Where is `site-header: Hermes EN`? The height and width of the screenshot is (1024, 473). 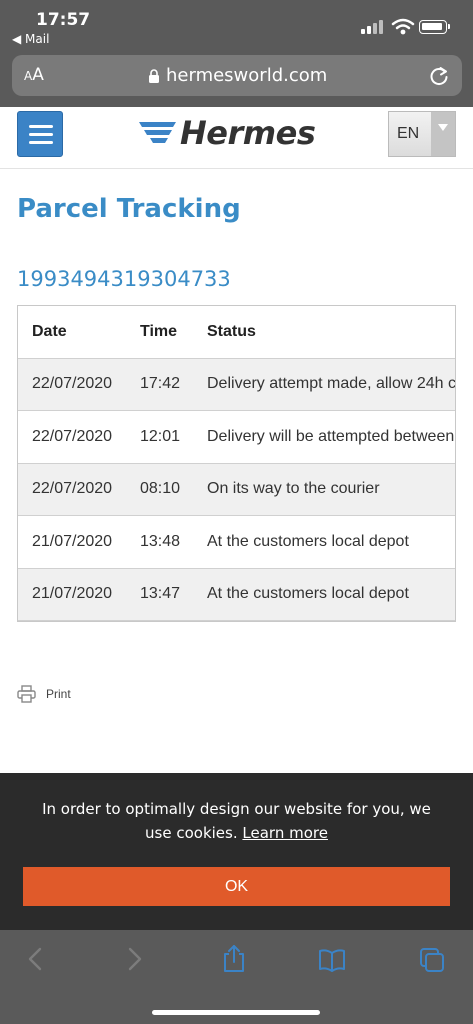
site-header: Hermes EN is located at coordinates (236, 138).